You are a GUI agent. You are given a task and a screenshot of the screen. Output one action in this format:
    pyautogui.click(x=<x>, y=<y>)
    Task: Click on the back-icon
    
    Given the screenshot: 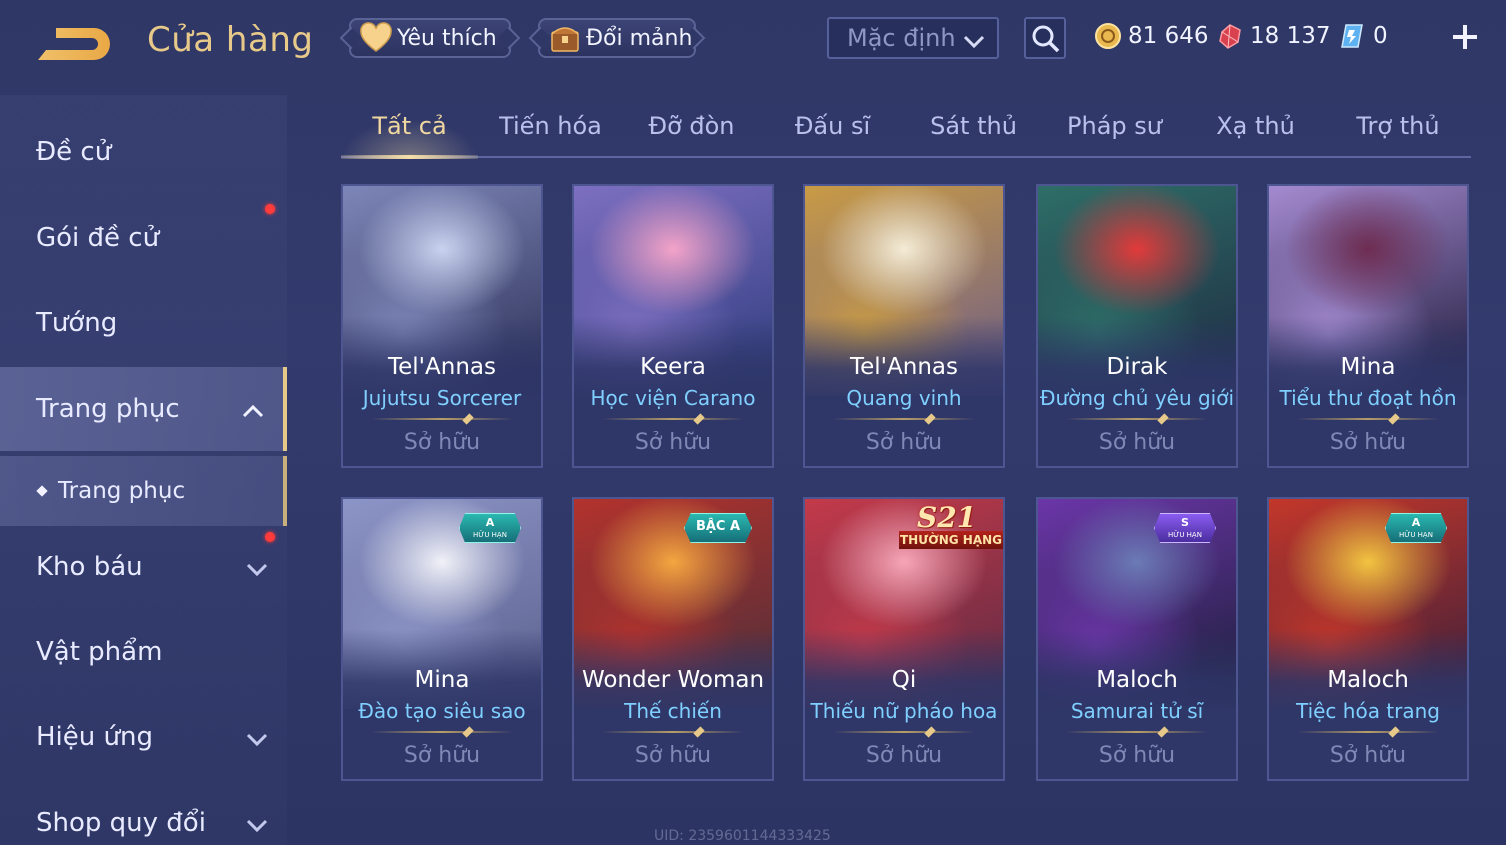 What is the action you would take?
    pyautogui.click(x=76, y=44)
    